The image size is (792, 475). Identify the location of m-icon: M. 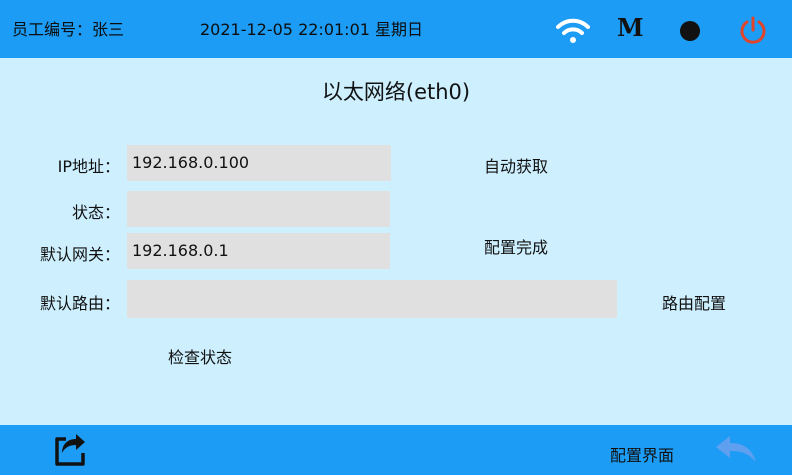
(630, 27).